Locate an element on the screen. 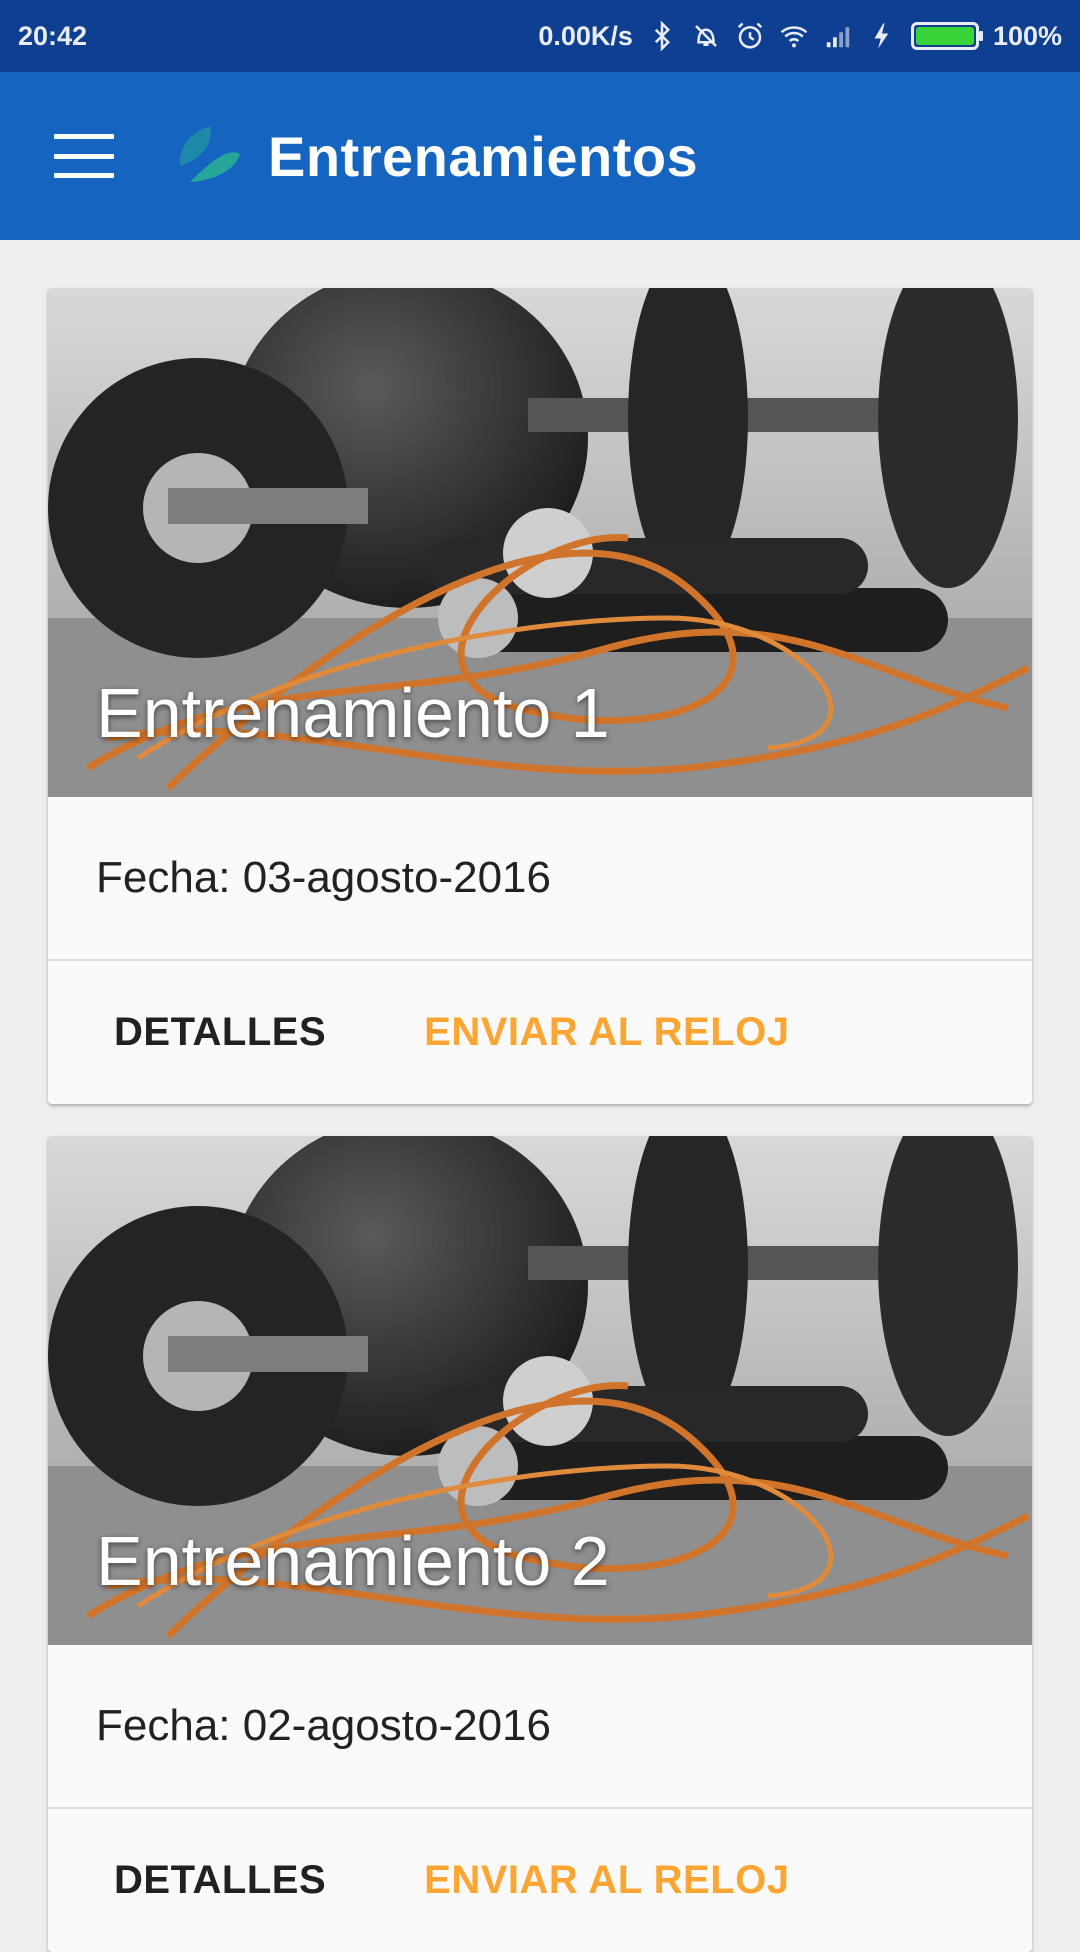 The image size is (1080, 1952). bluetooth-icon is located at coordinates (662, 36).